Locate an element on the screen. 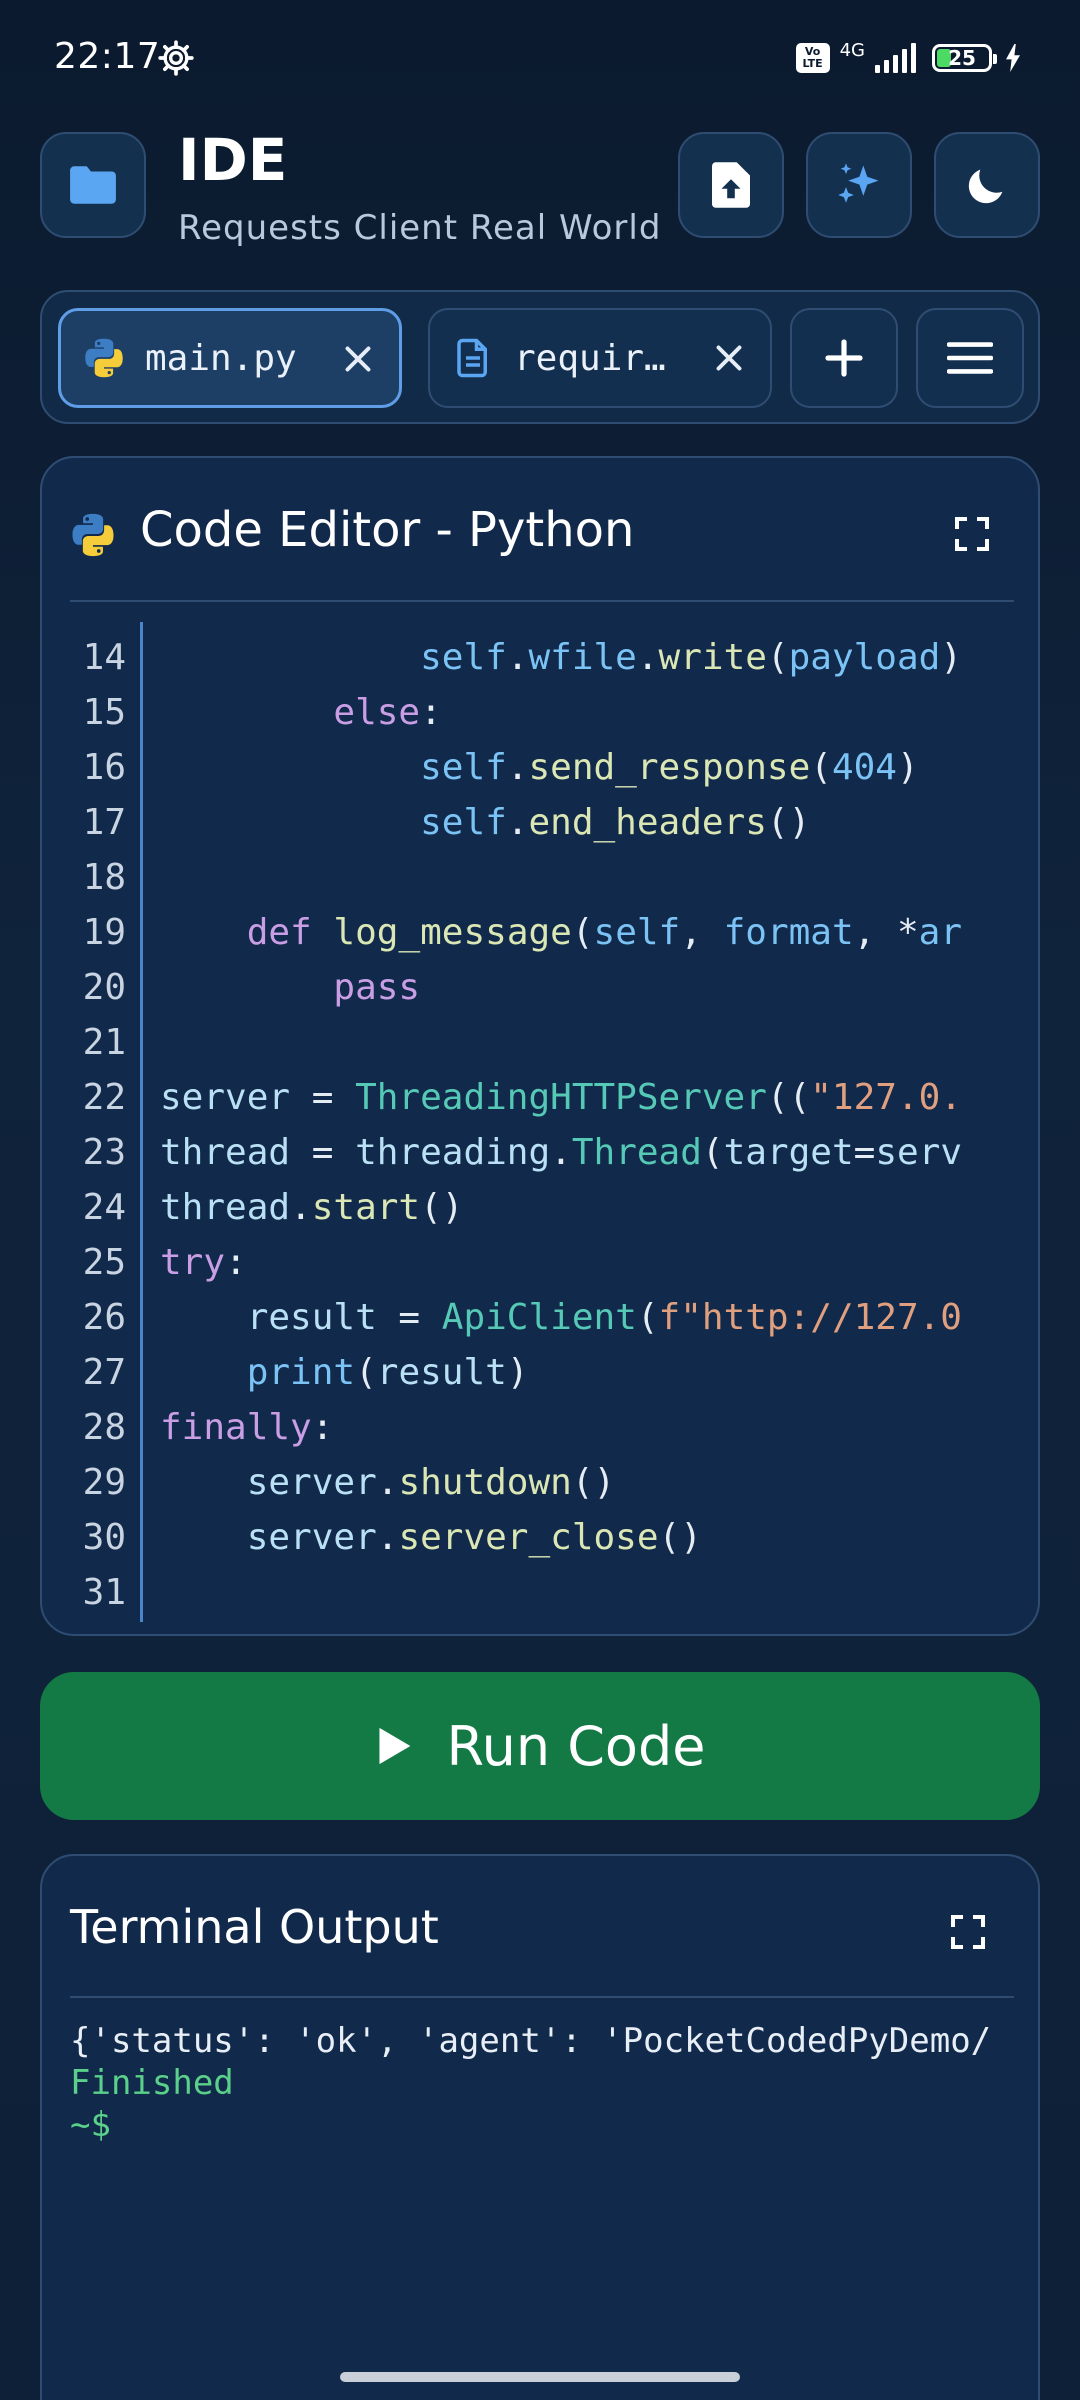  code-line: 30 server.server_close() is located at coordinates (542, 1537).